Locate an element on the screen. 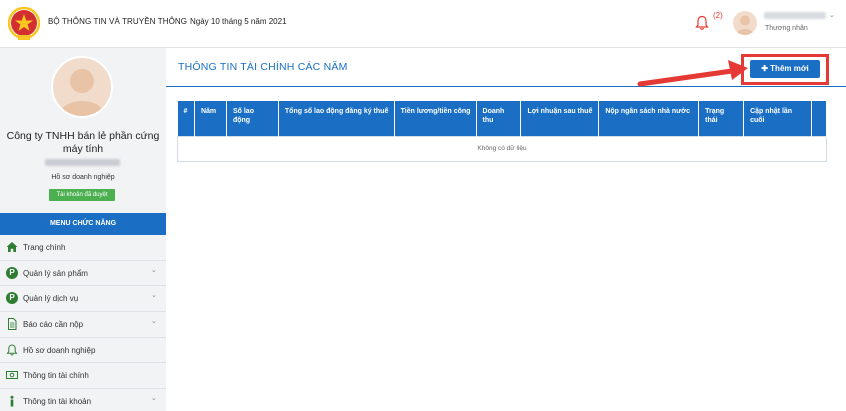 The width and height of the screenshot is (846, 411). sidebar-item-label: Thông tin tài chính is located at coordinates (56, 376).